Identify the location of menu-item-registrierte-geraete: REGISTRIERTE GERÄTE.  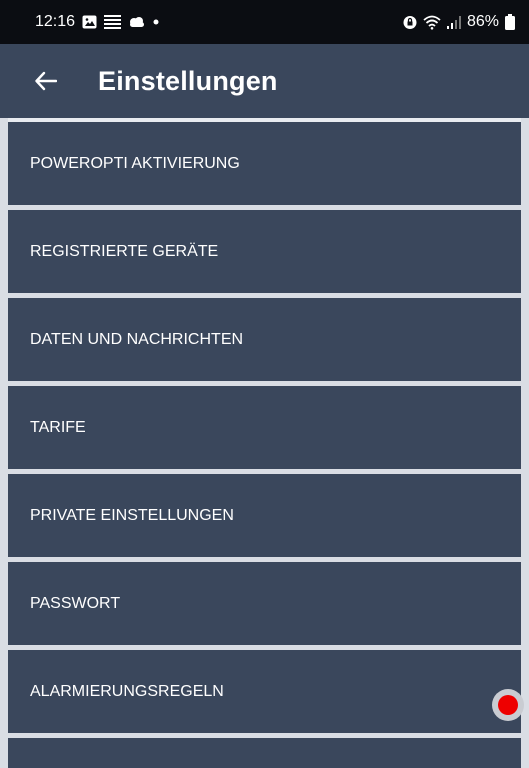
(264, 251).